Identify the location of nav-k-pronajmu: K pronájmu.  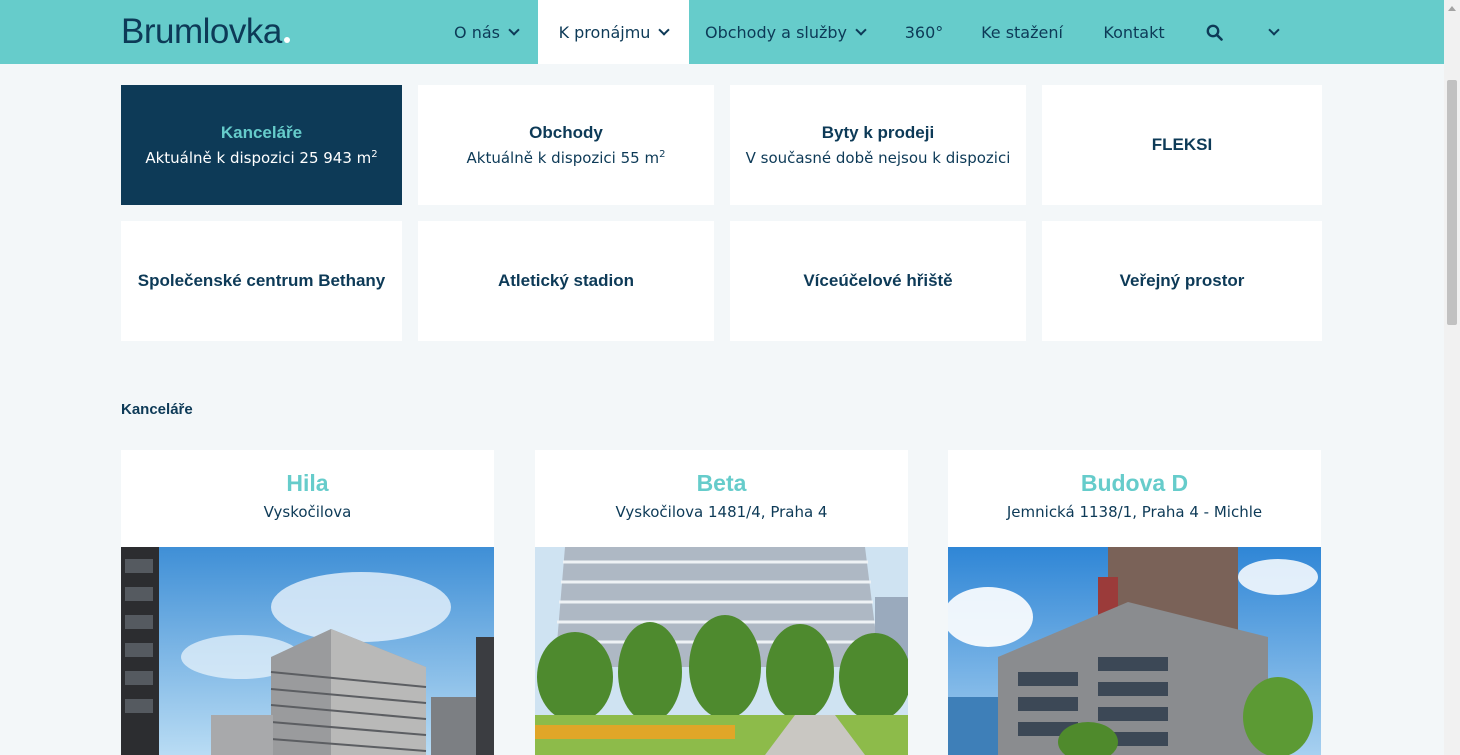
(613, 32).